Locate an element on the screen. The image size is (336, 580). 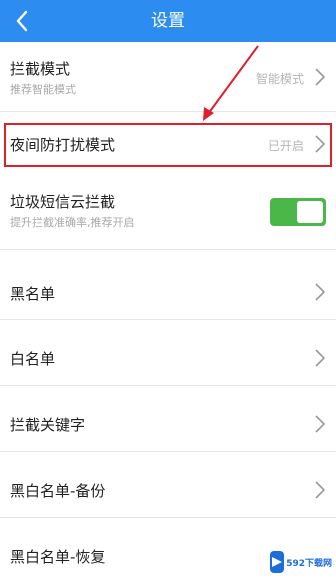
row-subtitle: 推荐智能模式 is located at coordinates (43, 89).